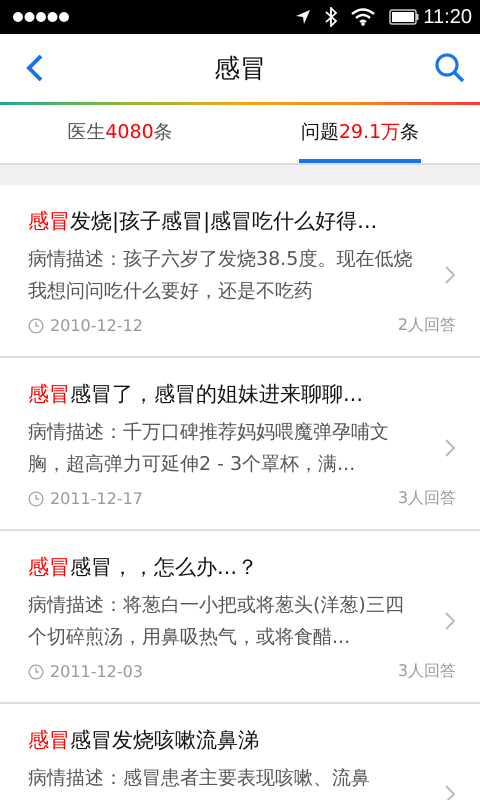  I want to click on location-icon, so click(303, 17).